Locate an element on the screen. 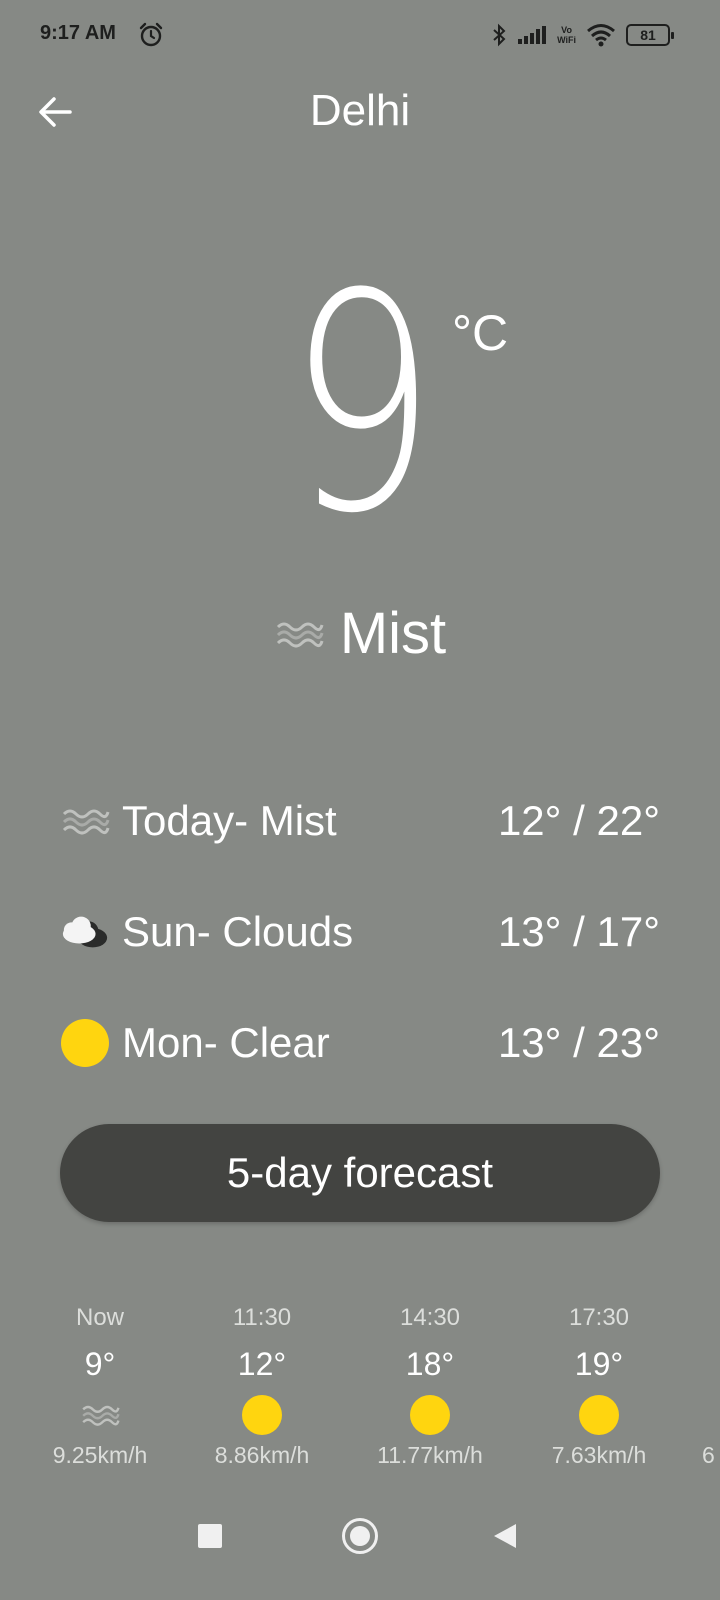  home-button is located at coordinates (360, 1536).